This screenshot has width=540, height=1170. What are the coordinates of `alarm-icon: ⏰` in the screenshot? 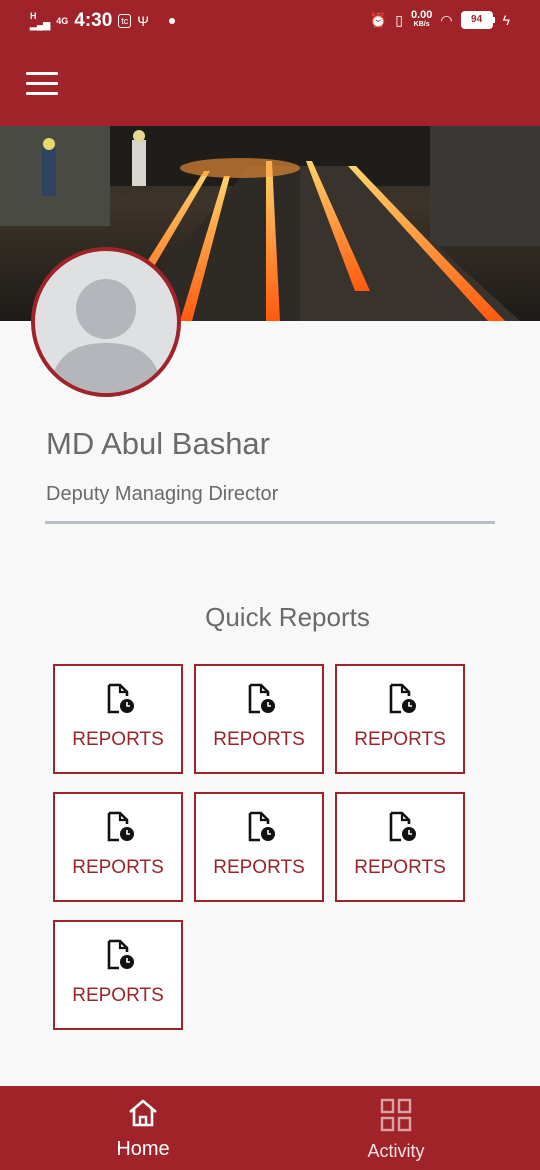 It's located at (378, 19).